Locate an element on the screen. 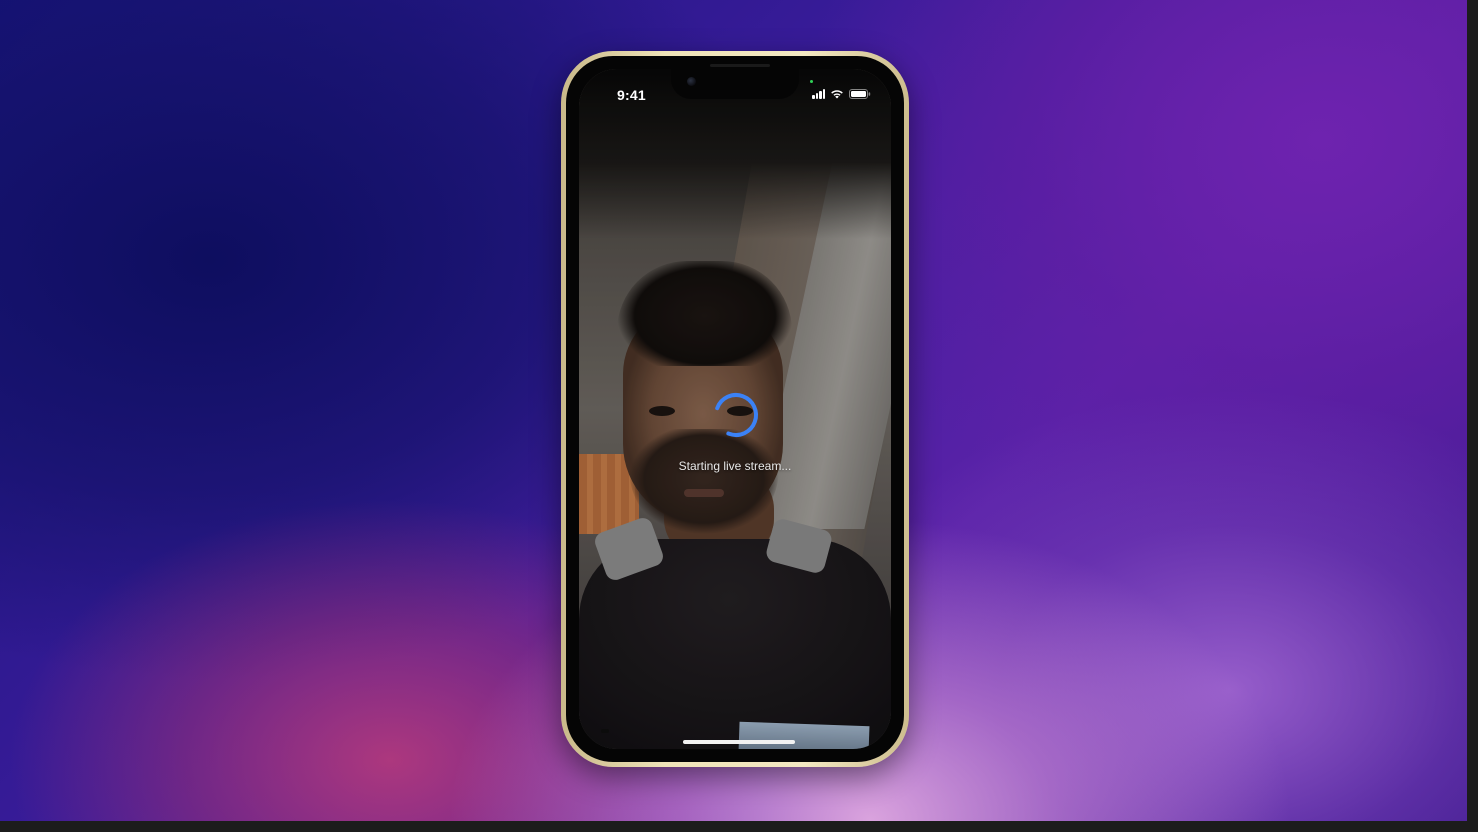 The height and width of the screenshot is (832, 1478). status-time: 9:41 is located at coordinates (631, 95).